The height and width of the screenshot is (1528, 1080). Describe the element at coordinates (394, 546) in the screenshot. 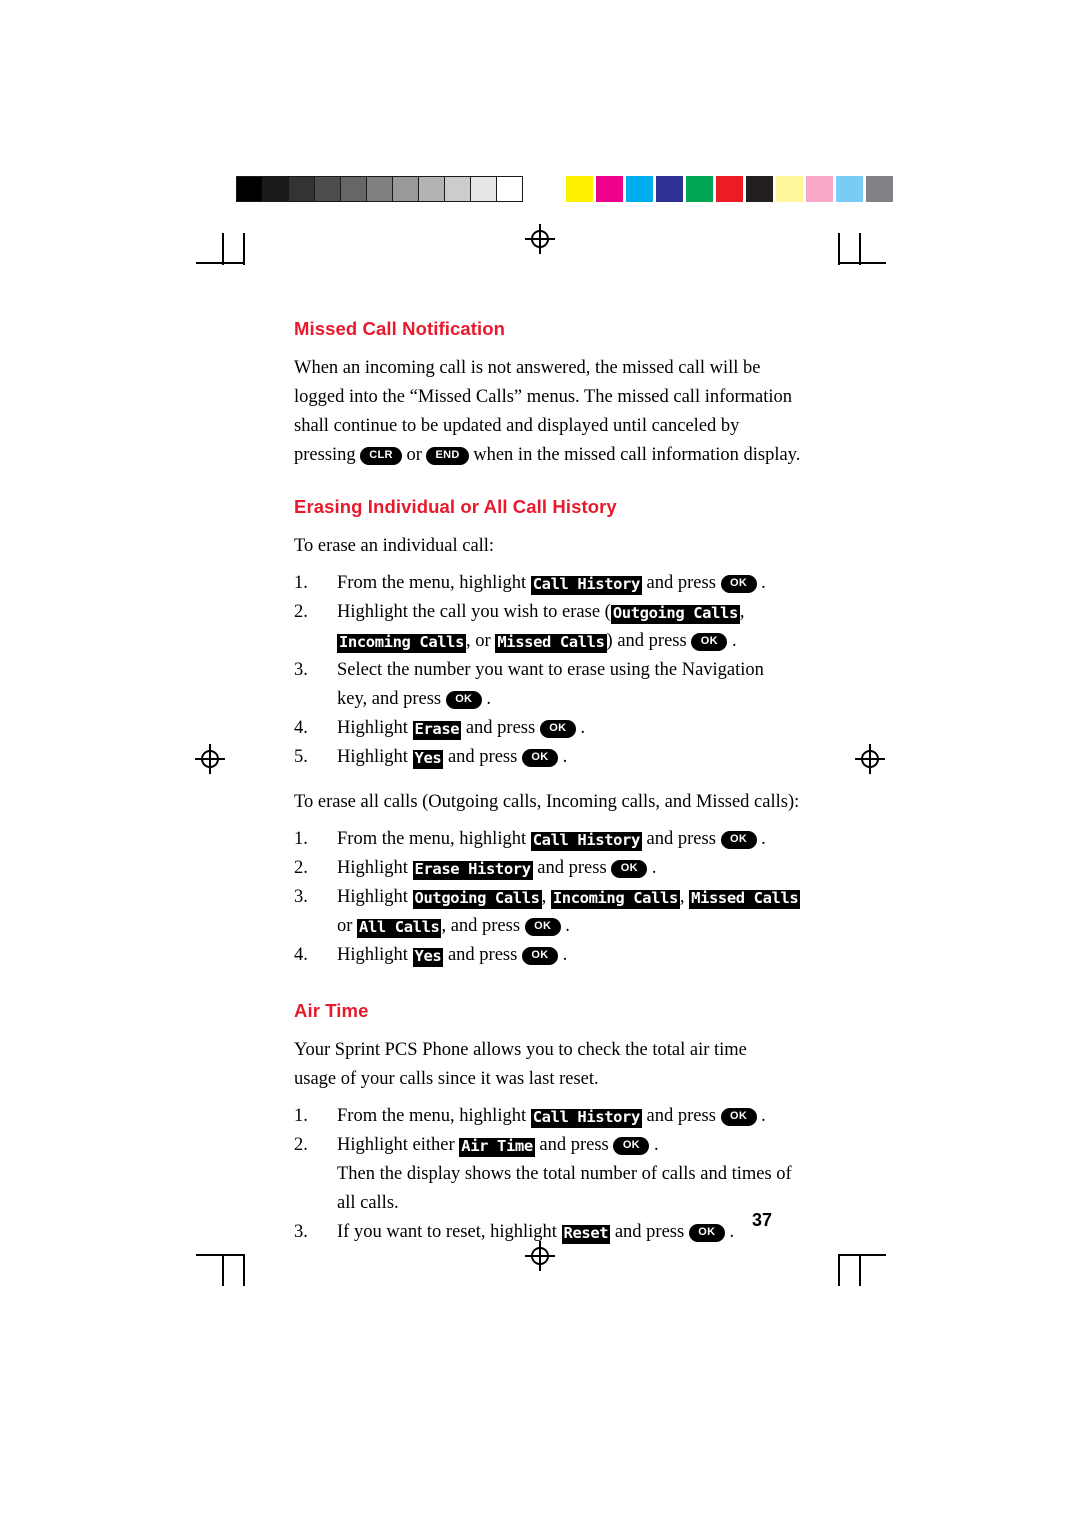

I see `paragraph-erase-individual-intro: To erase an individual call:` at that location.